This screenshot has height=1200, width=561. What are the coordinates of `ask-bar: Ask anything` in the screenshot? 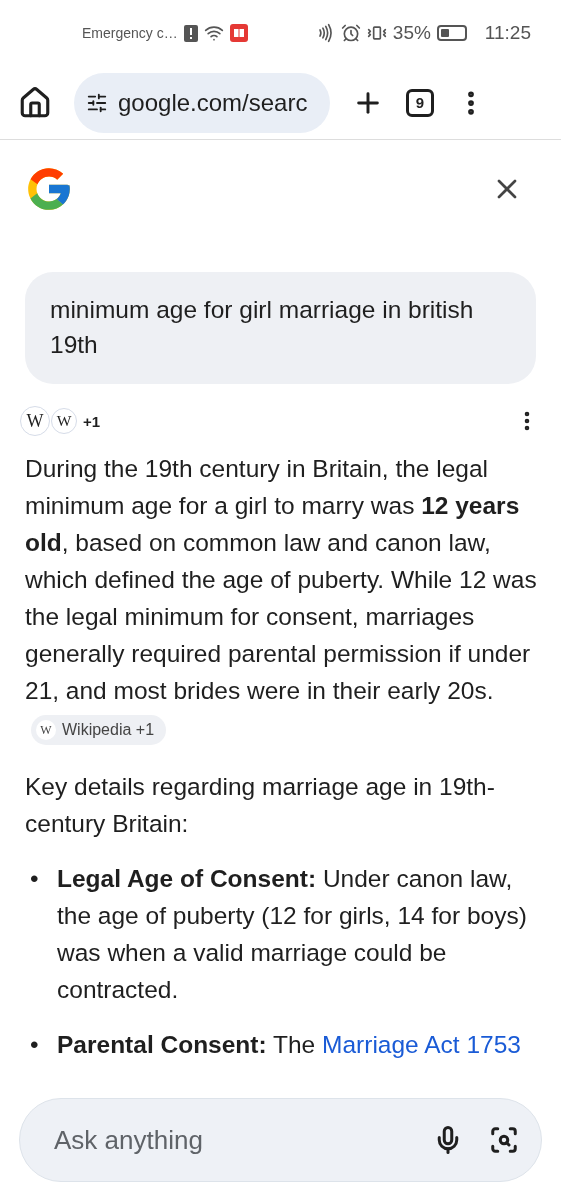 It's located at (280, 1140).